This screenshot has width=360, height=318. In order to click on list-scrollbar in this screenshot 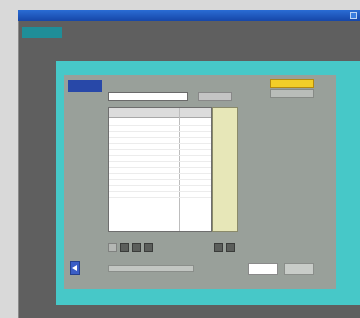, I will do `click(225, 169)`.